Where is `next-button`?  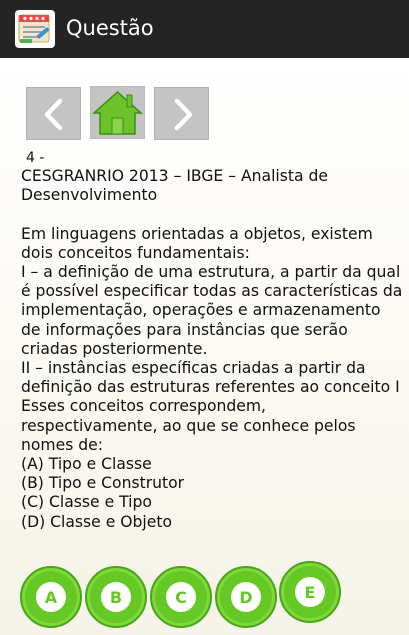
next-button is located at coordinates (181, 113).